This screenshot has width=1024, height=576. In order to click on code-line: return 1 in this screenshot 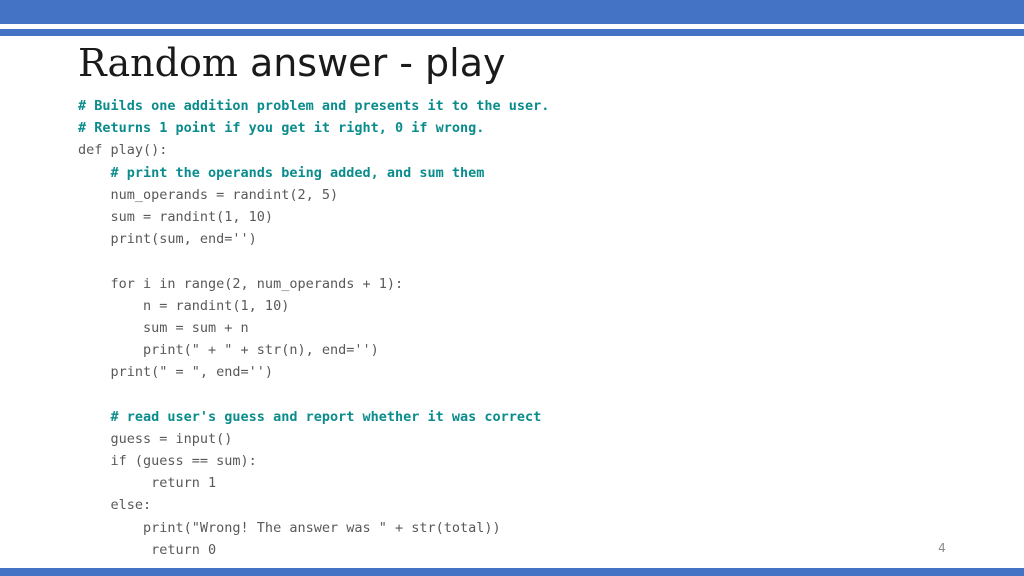, I will do `click(147, 483)`.